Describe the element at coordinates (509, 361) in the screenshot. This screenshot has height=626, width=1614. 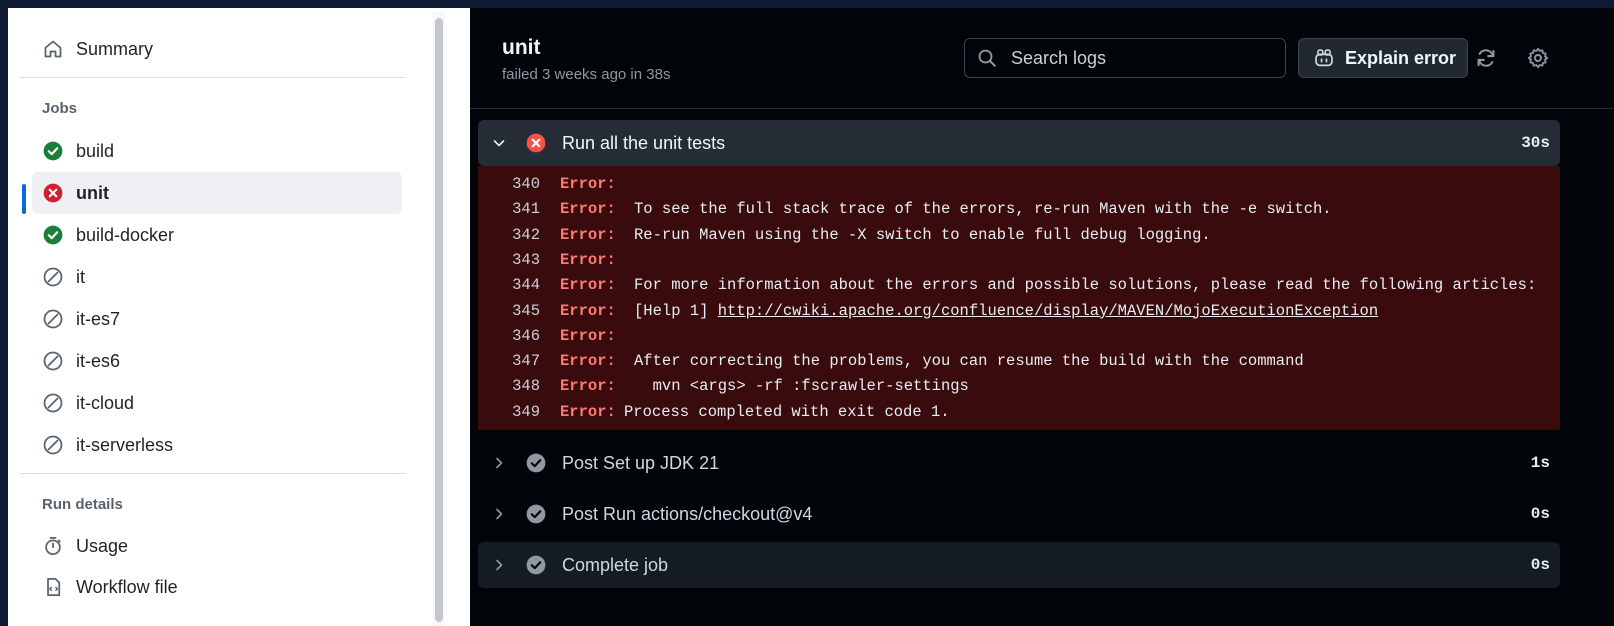
I see `log-line-number: 347` at that location.